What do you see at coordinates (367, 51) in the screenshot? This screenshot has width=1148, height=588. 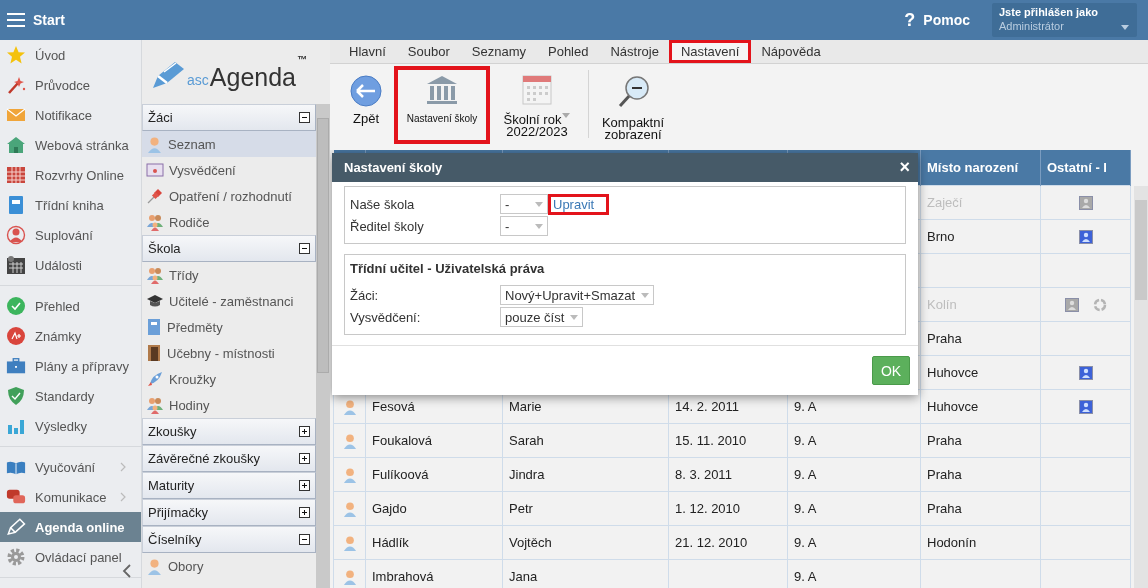 I see `menu-tab: Hlavní` at bounding box center [367, 51].